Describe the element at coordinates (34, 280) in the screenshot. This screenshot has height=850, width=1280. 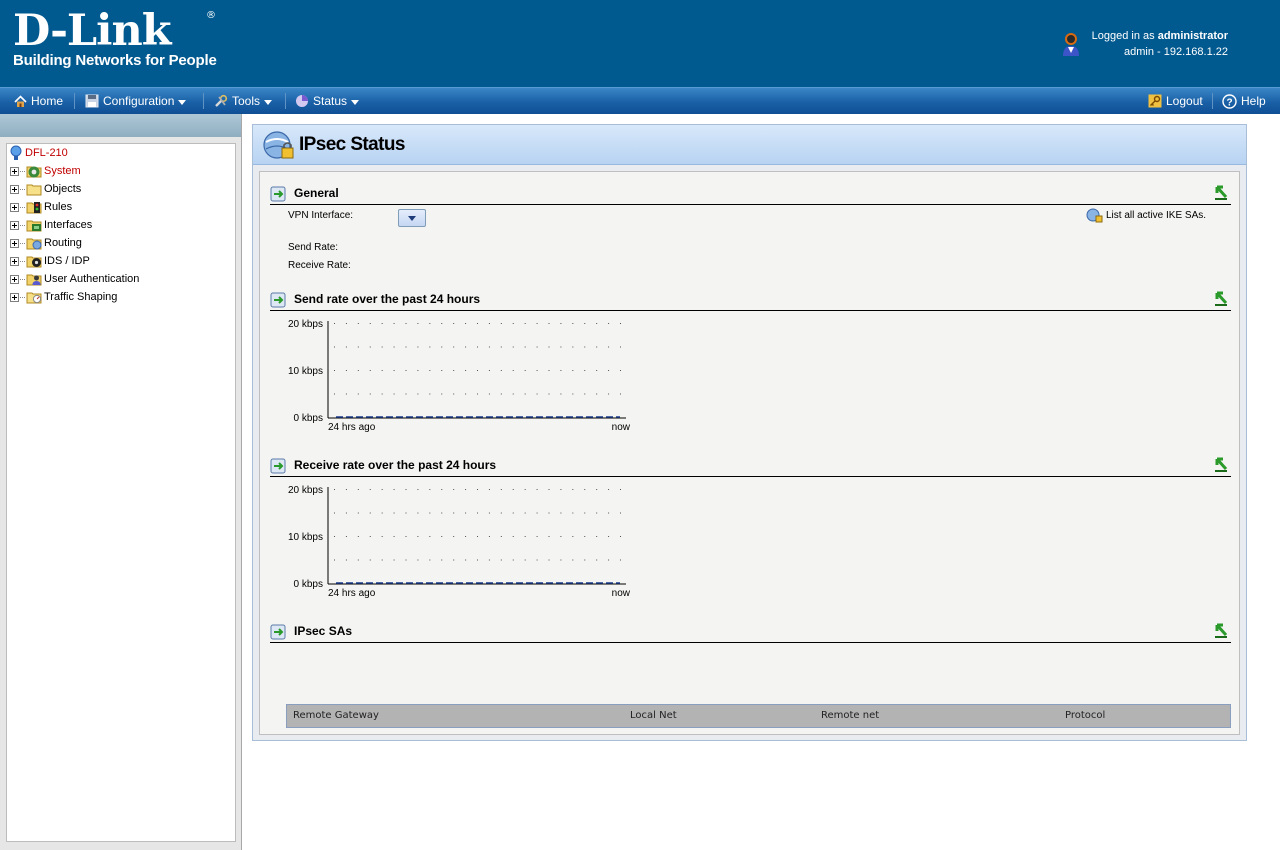
I see `user-folder-icon` at that location.